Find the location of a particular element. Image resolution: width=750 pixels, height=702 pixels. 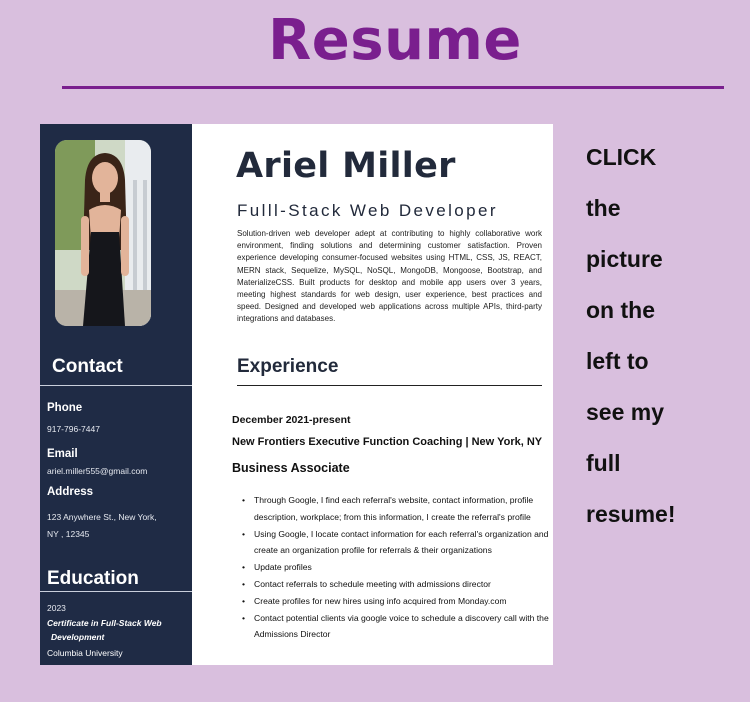

instruction-word: resume! is located at coordinates (631, 514).